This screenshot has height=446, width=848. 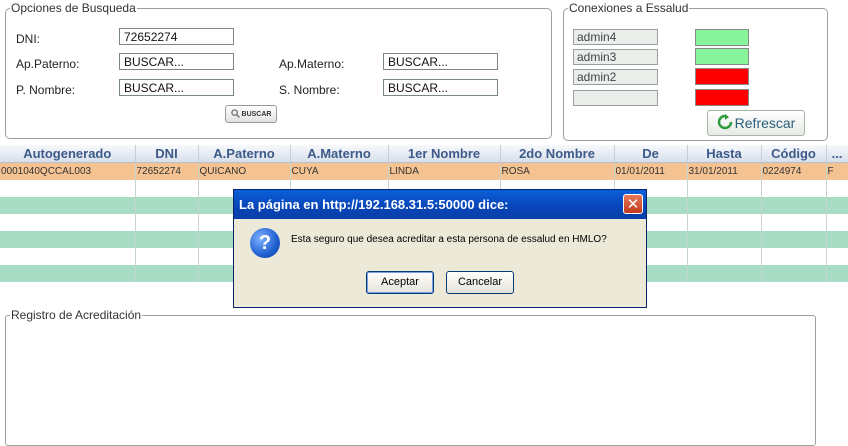 I want to click on registro-legend: Registro de Acreditación, so click(x=76, y=315).